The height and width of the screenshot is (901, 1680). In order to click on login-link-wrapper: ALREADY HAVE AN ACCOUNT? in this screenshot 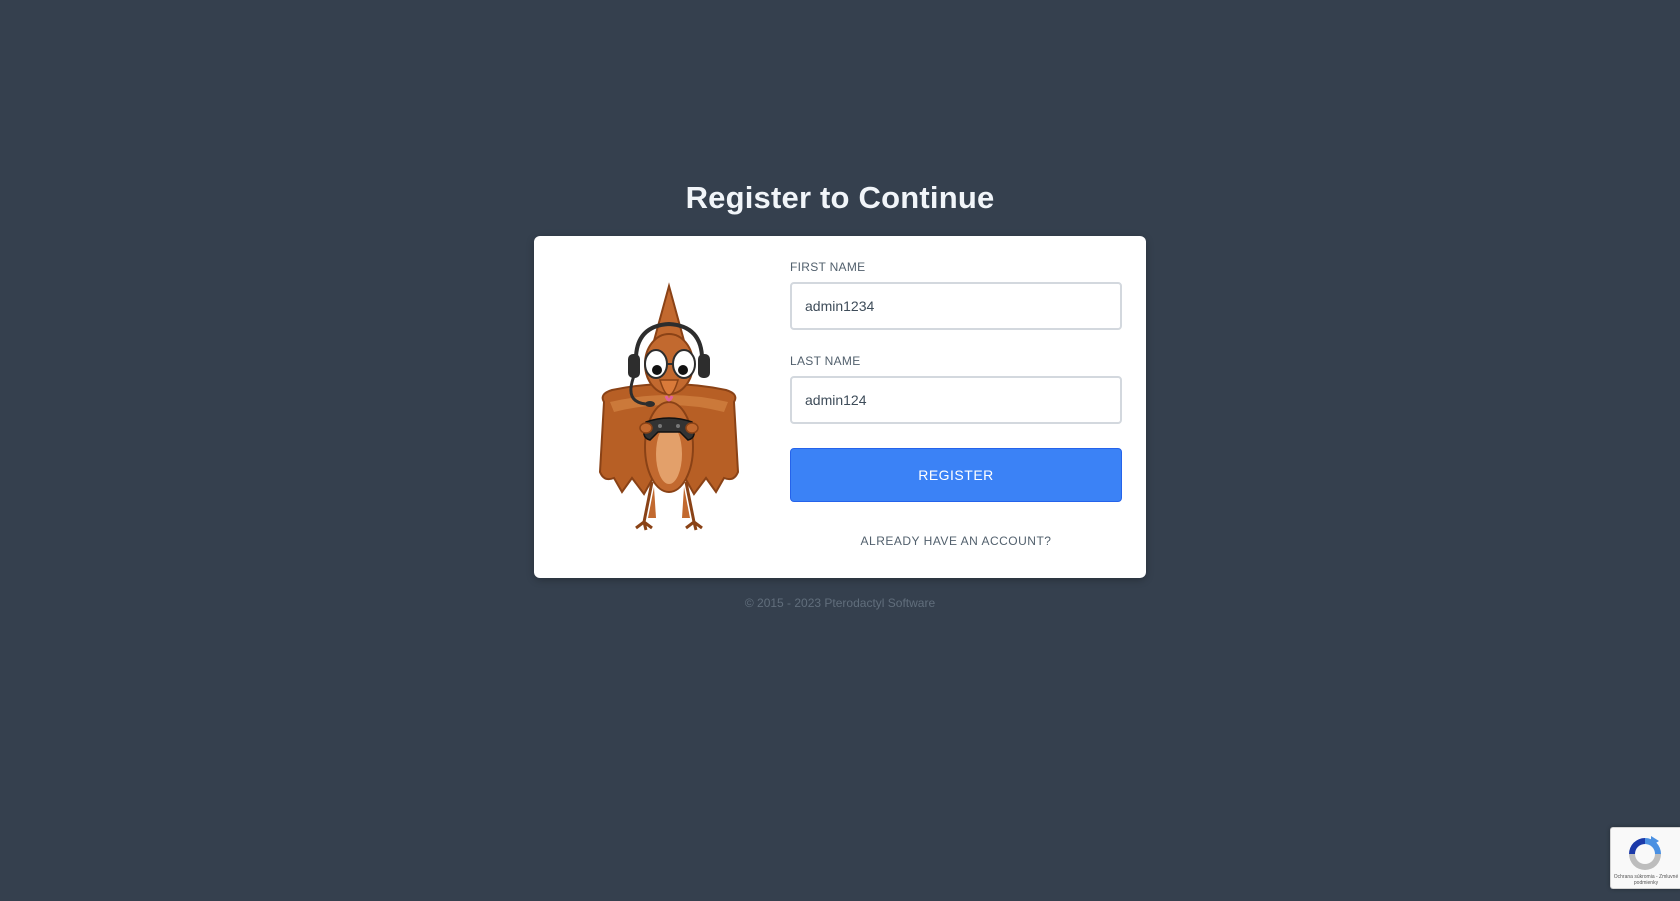, I will do `click(956, 541)`.